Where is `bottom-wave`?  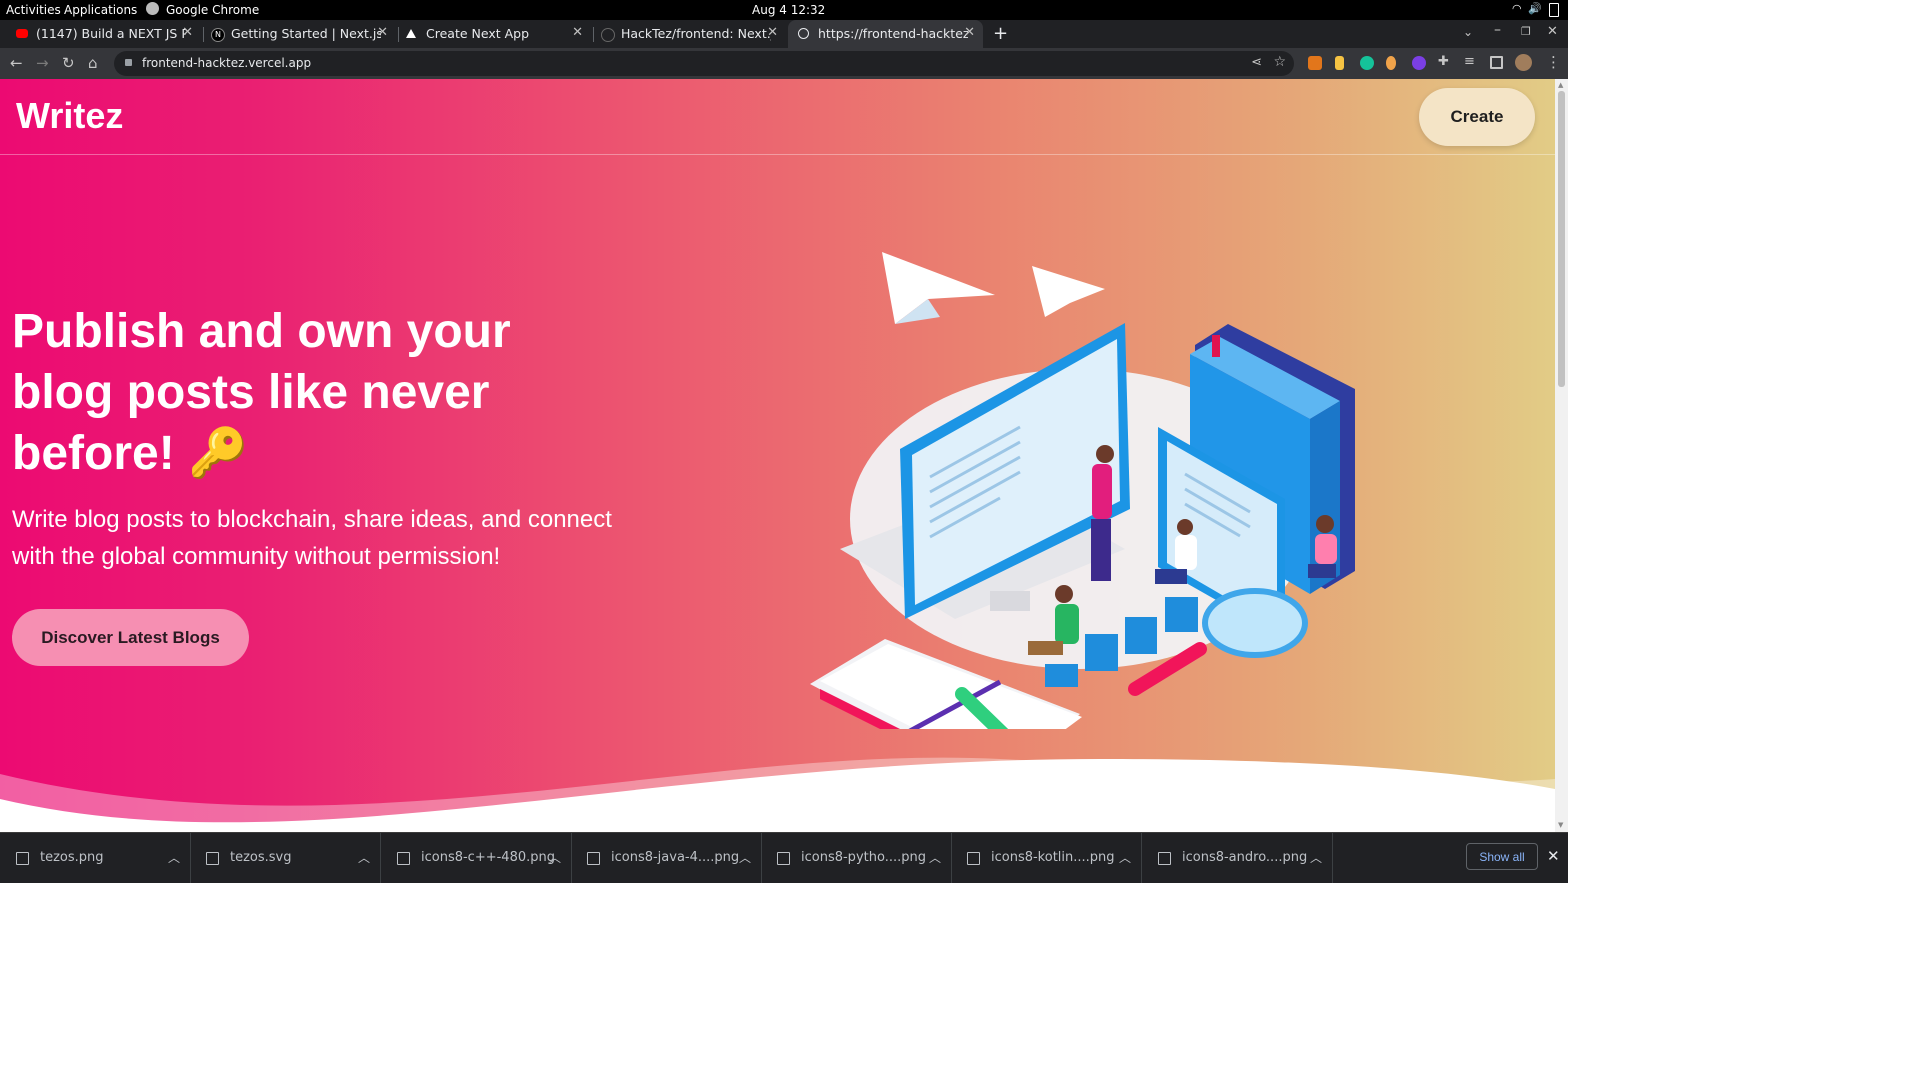
bottom-wave is located at coordinates (777, 794).